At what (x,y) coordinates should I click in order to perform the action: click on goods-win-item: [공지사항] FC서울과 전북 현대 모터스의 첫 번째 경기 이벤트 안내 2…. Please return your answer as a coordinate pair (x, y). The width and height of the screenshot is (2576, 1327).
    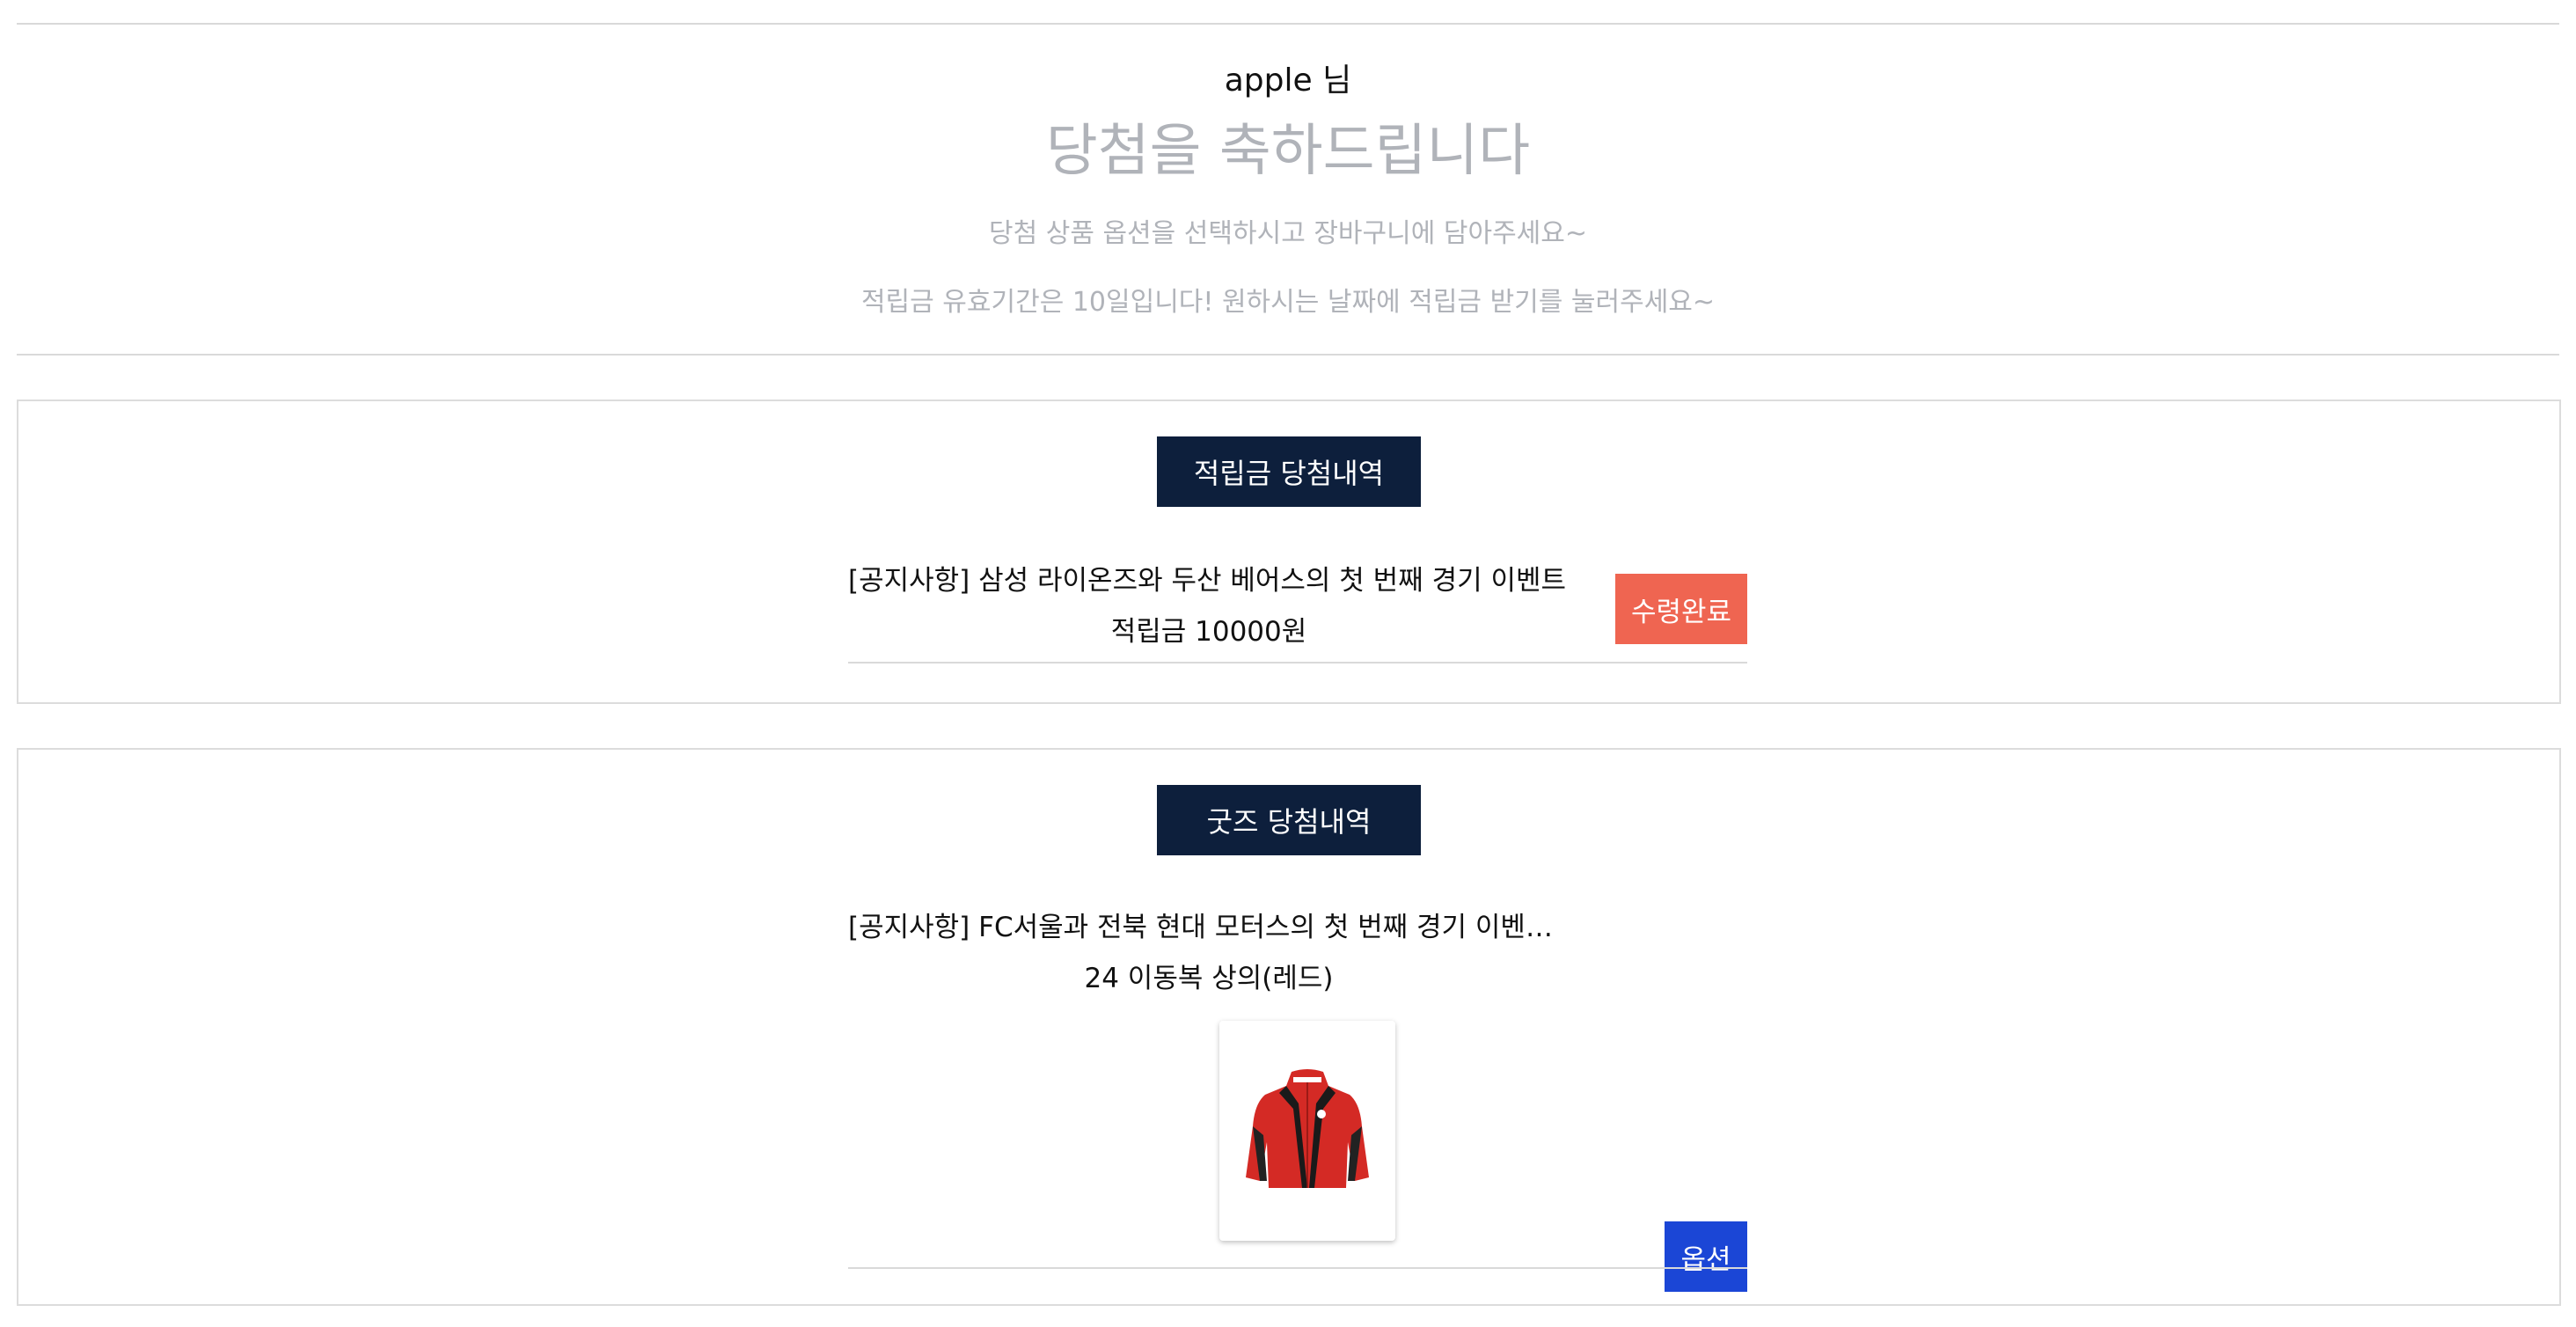
    Looking at the image, I should click on (1297, 1098).